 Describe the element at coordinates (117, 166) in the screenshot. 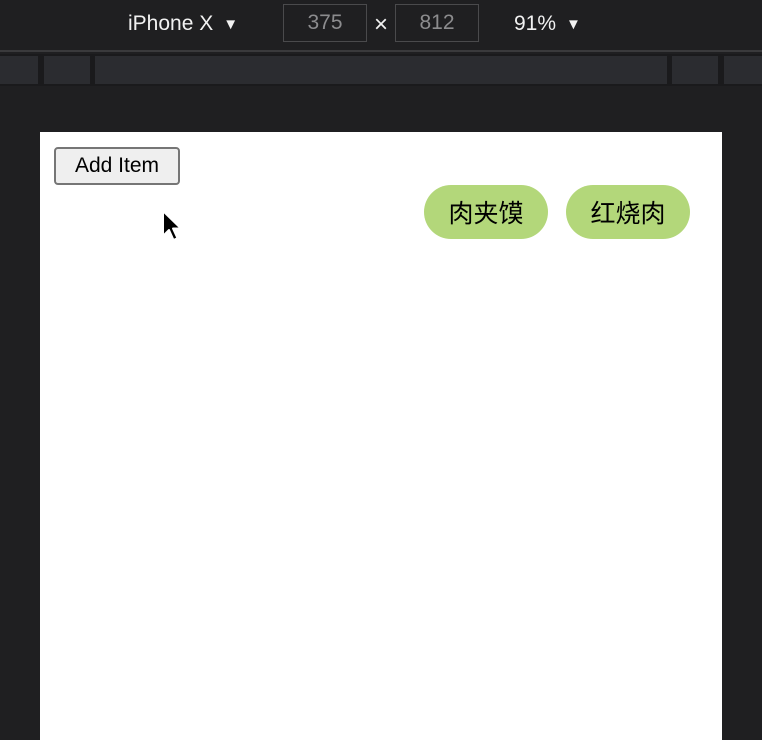

I see `add-item-button: Add Item` at that location.